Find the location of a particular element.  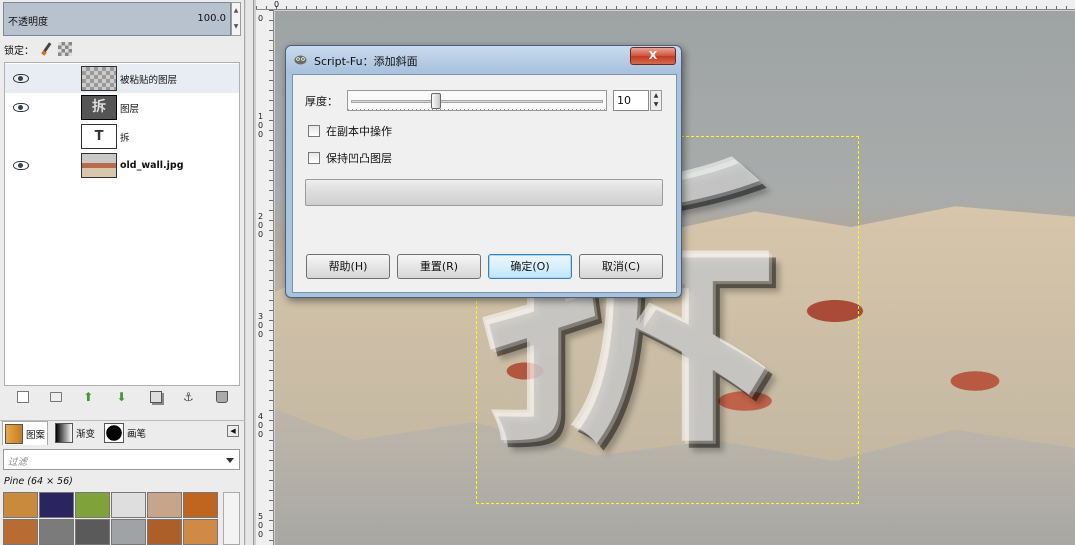

keep-bump-checkbox is located at coordinates (314, 158).